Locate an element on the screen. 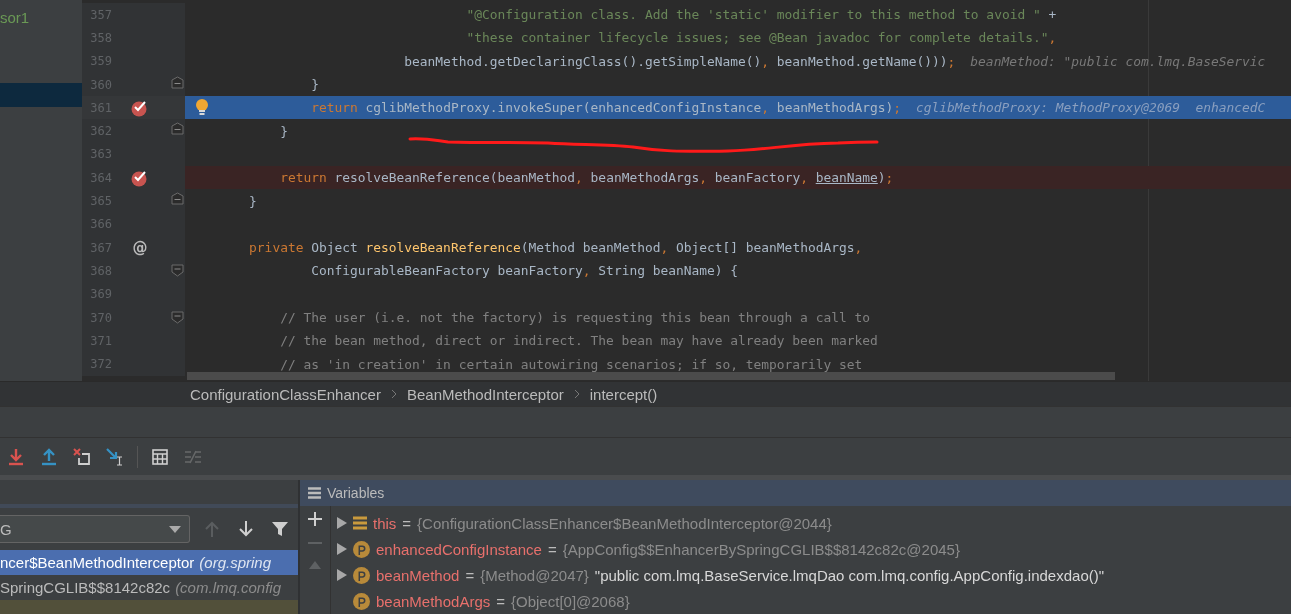 This screenshot has height=614, width=1291. variable-value: {ConfigurationClassEnhancer$BeanMethodInterceptor@2044} is located at coordinates (624, 523).